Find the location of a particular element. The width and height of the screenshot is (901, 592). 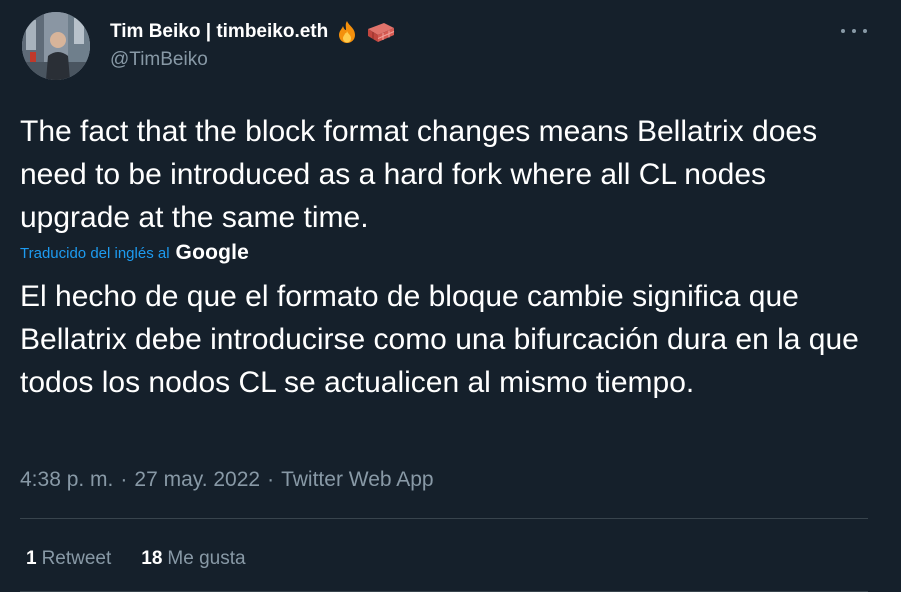

avatar-photo-icon is located at coordinates (56, 46).